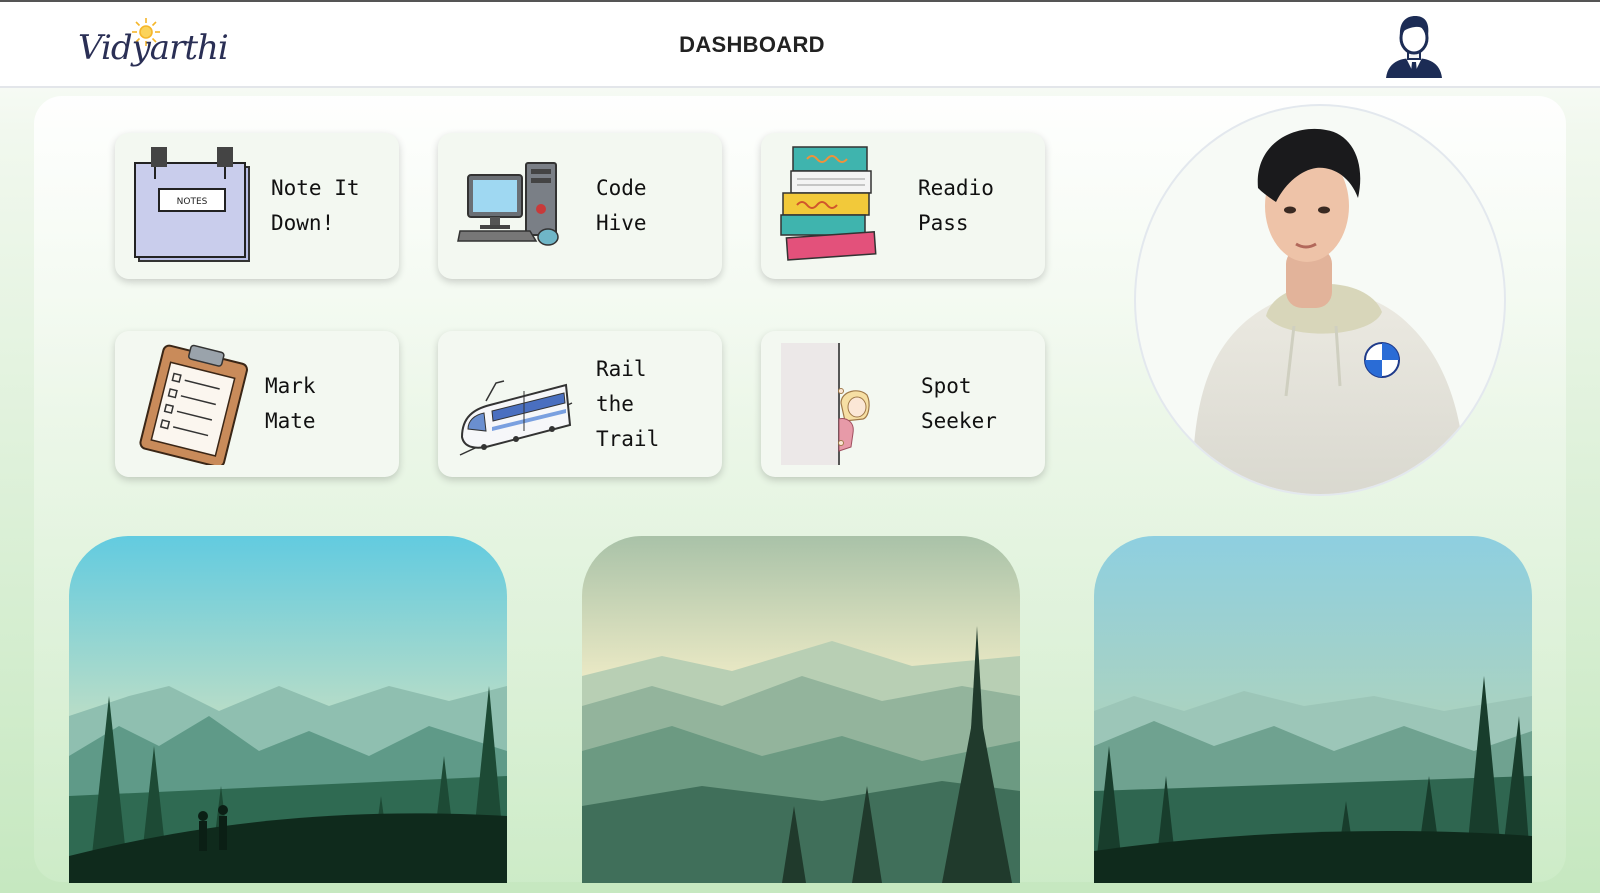 This screenshot has height=893, width=1600. I want to click on notes-board-icon: NOTES, so click(192, 204).